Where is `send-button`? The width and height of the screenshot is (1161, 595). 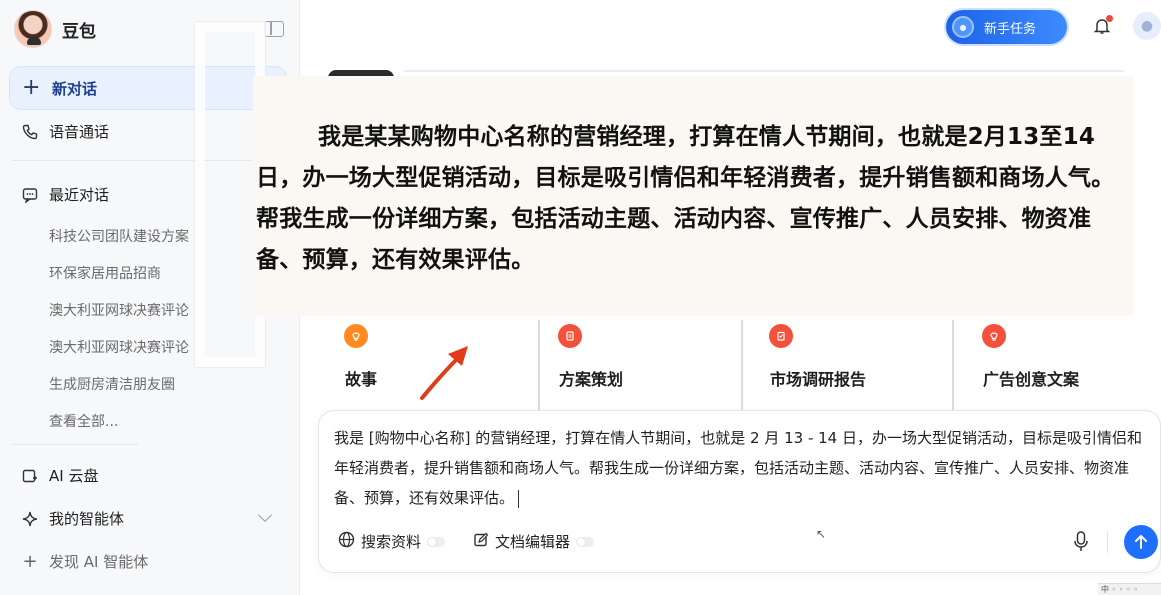
send-button is located at coordinates (1141, 542).